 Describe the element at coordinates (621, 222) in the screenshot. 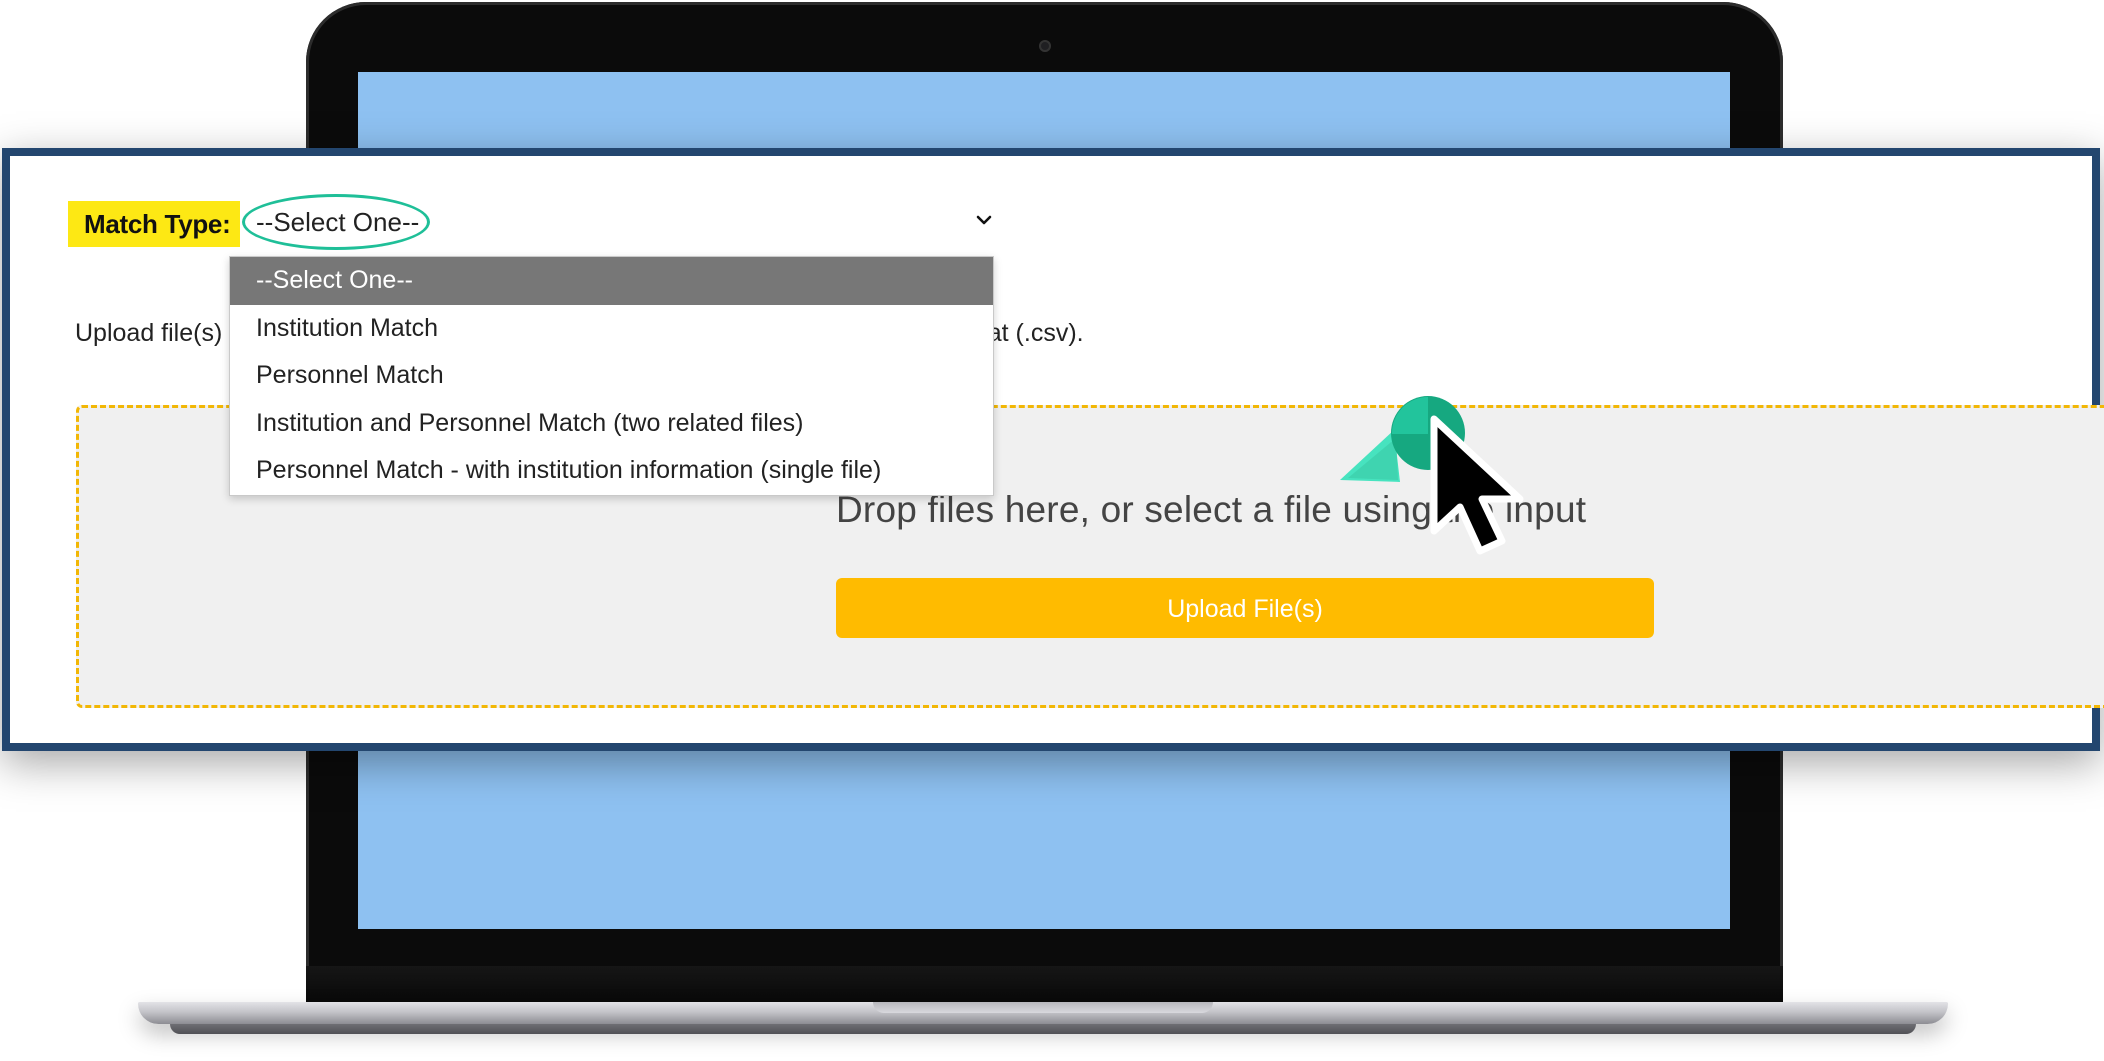

I see `match-type-select: --Select One--` at that location.